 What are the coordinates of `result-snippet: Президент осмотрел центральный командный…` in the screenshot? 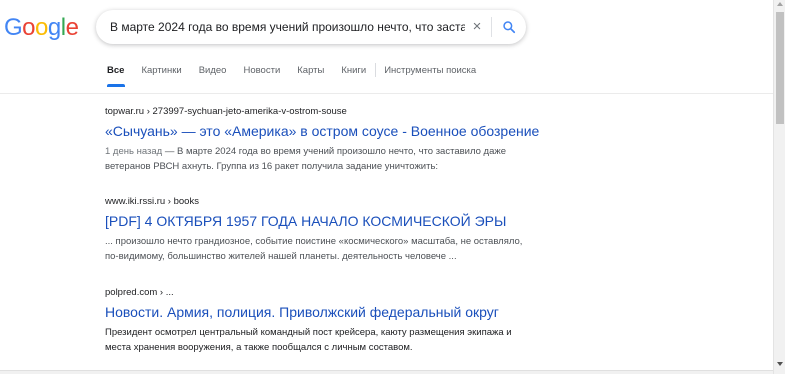 It's located at (308, 340).